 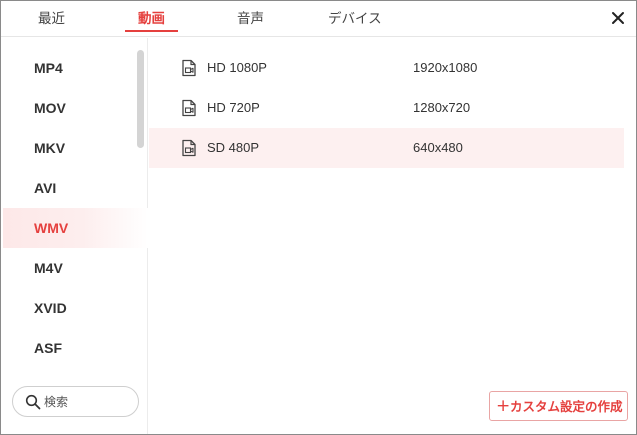 What do you see at coordinates (442, 107) in the screenshot?
I see `resolution-dimensions: 1280x720` at bounding box center [442, 107].